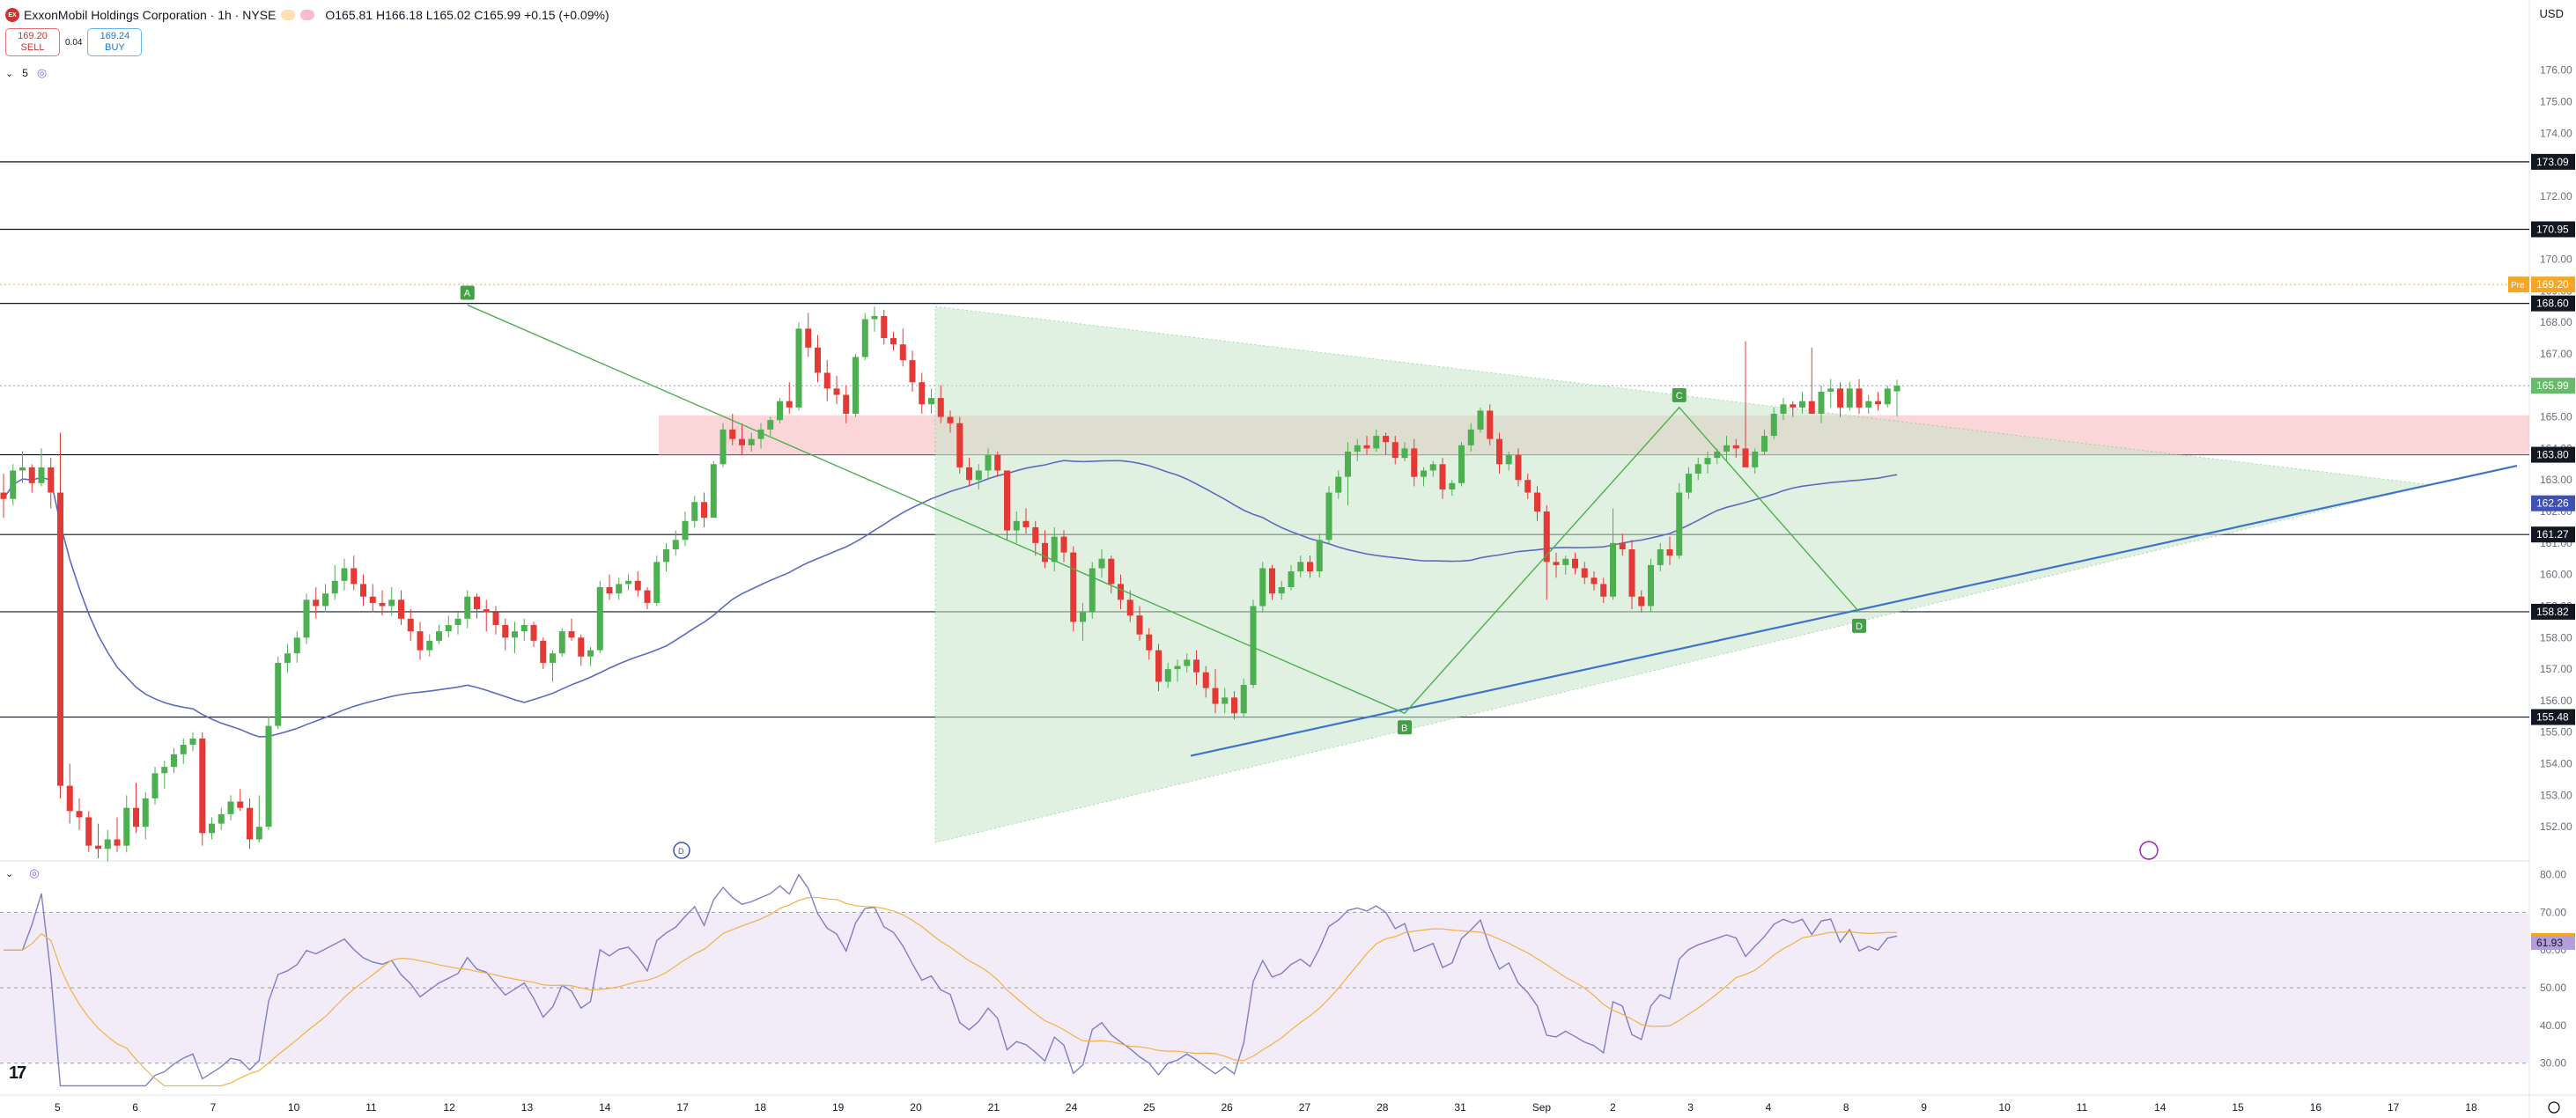  Describe the element at coordinates (9, 873) in the screenshot. I see `chevron-down-icon: ⌄` at that location.